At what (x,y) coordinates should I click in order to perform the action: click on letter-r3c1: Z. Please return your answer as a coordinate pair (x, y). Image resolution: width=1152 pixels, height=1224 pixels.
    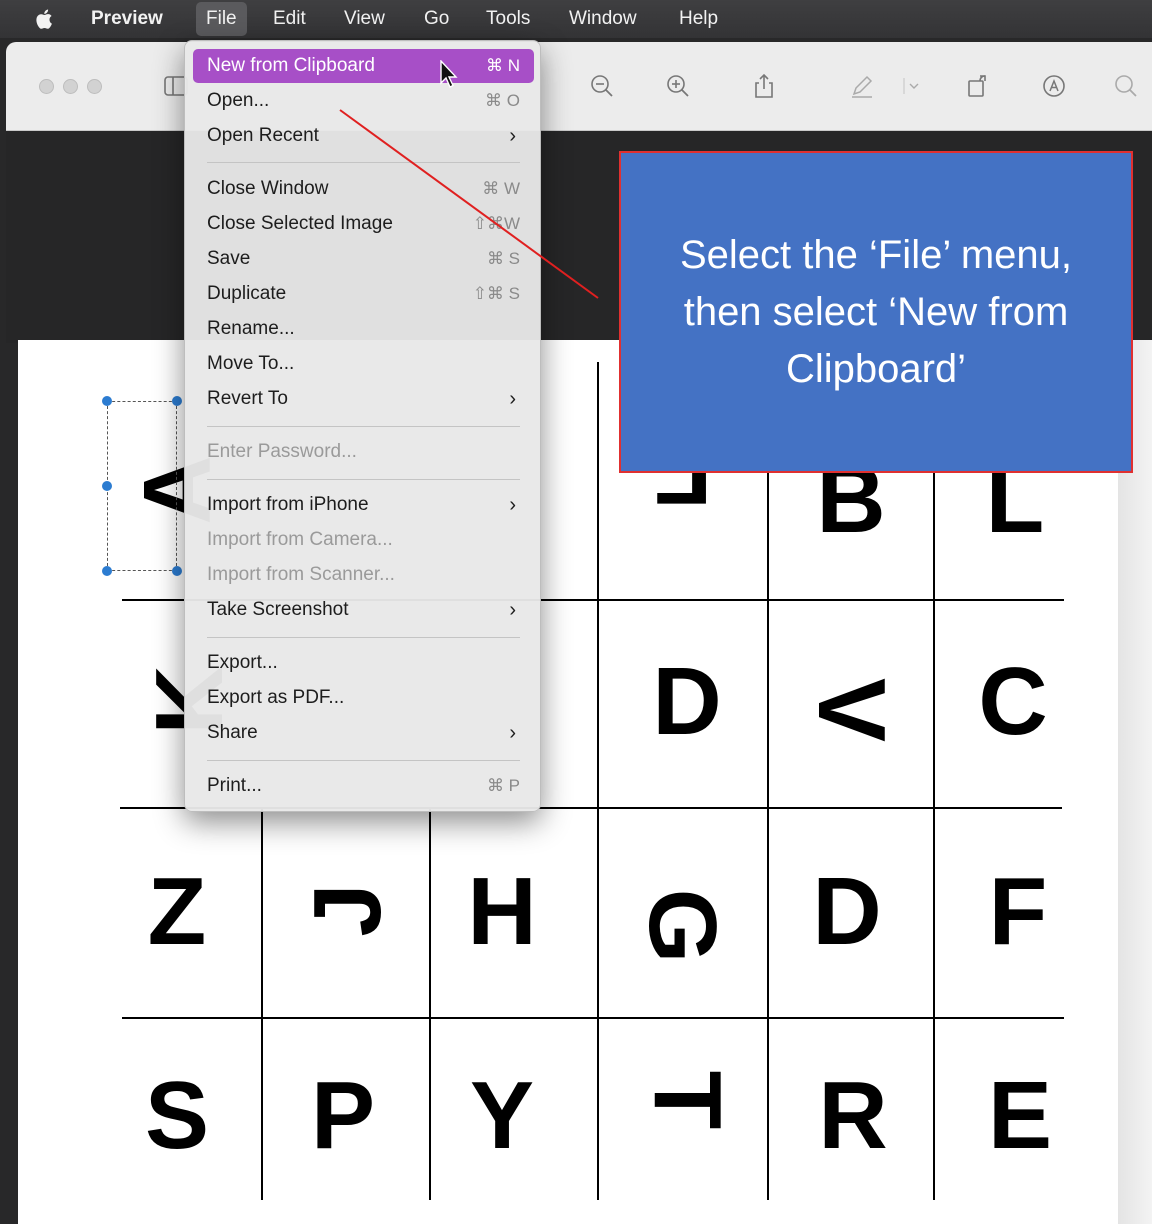
    Looking at the image, I should click on (177, 911).